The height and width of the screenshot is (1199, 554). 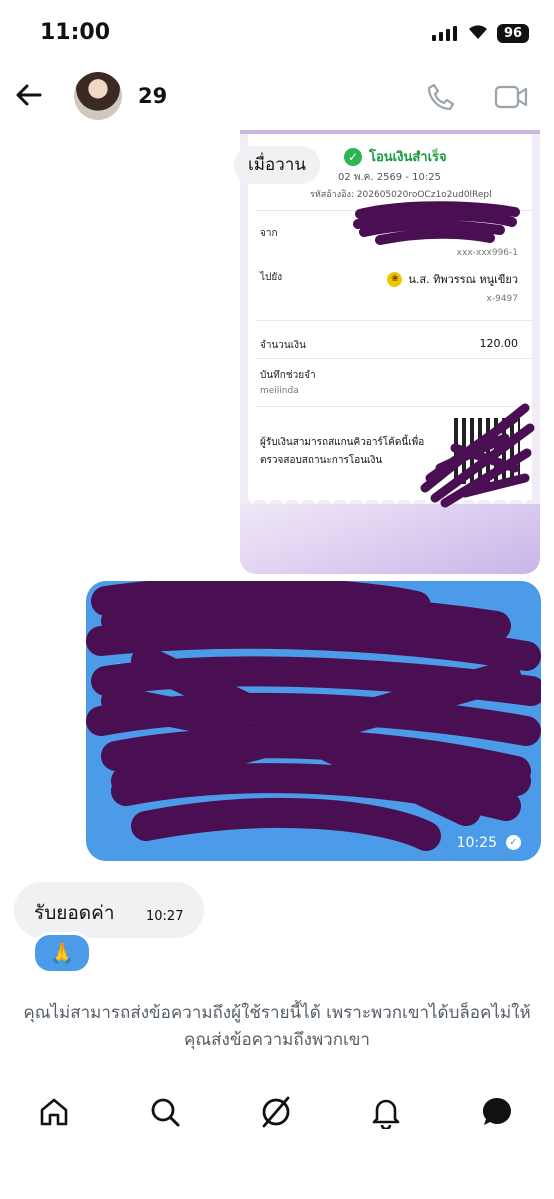 What do you see at coordinates (487, 451) in the screenshot?
I see `qr-code` at bounding box center [487, 451].